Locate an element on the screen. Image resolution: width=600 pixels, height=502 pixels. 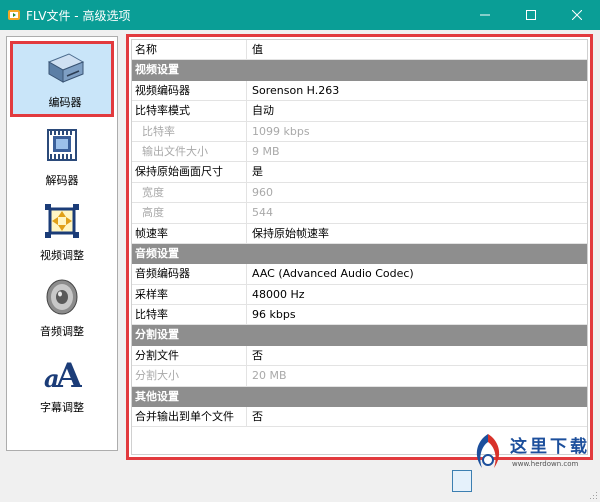
column-header-name: 名称 is located at coordinates (189, 50).